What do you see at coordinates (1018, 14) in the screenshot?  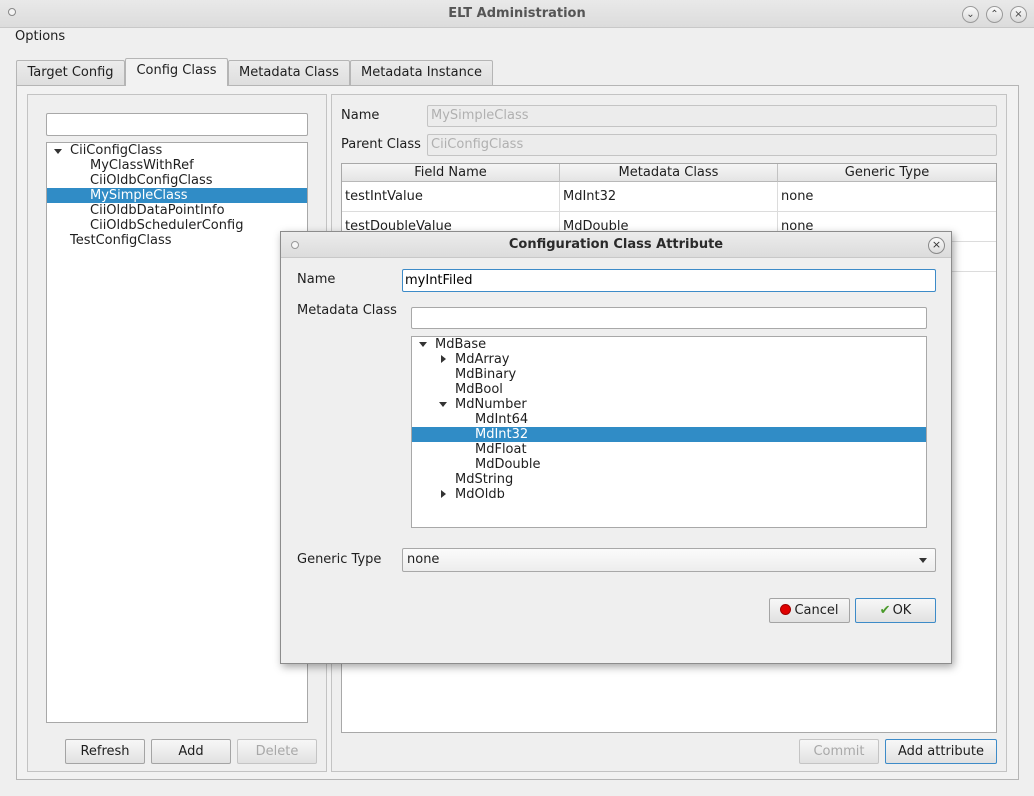 I see `close-icon: ×` at bounding box center [1018, 14].